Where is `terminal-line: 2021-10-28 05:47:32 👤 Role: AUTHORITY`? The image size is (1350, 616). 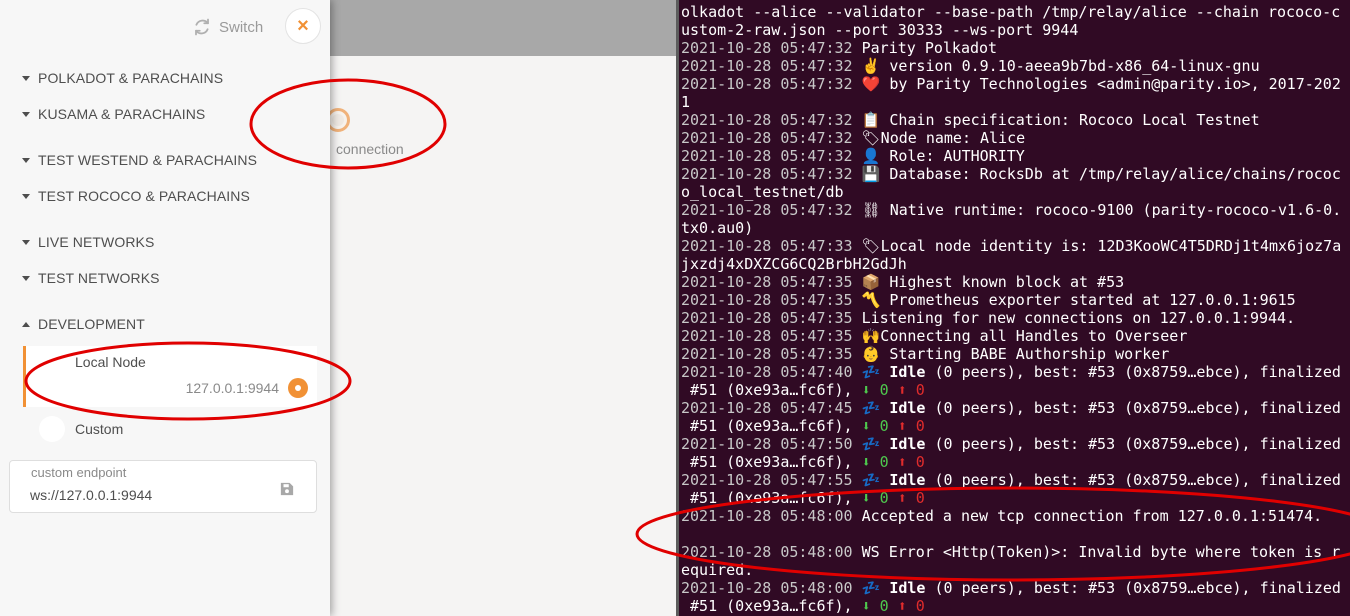 terminal-line: 2021-10-28 05:47:32 👤 Role: AUTHORITY is located at coordinates (853, 156).